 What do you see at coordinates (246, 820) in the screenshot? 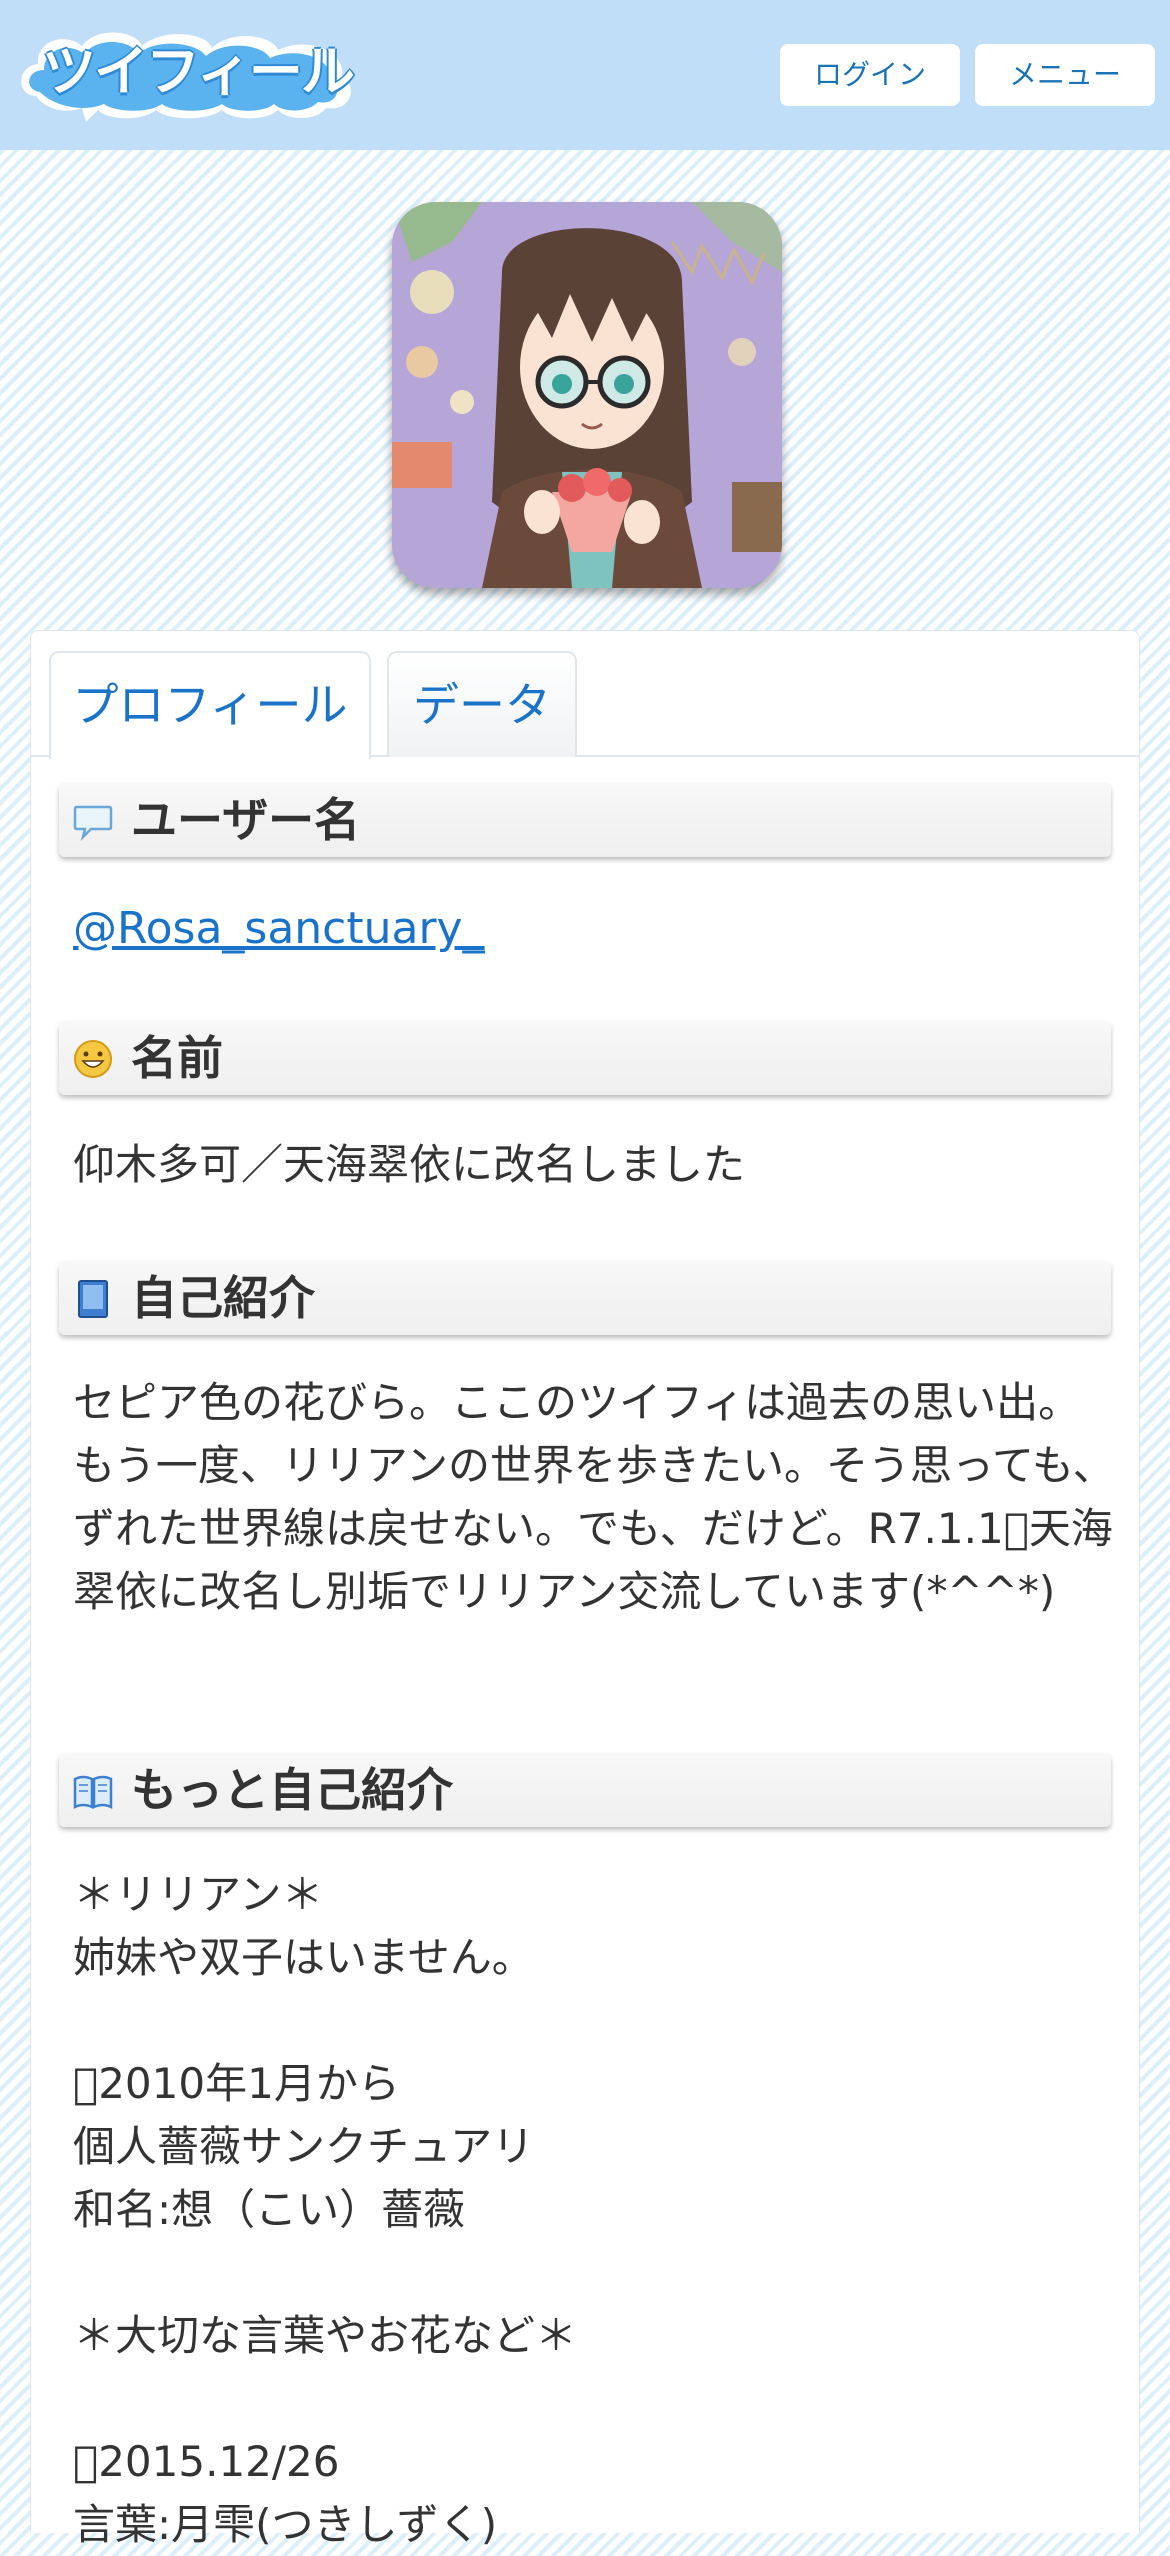
I see `section-title: ユーザー名` at bounding box center [246, 820].